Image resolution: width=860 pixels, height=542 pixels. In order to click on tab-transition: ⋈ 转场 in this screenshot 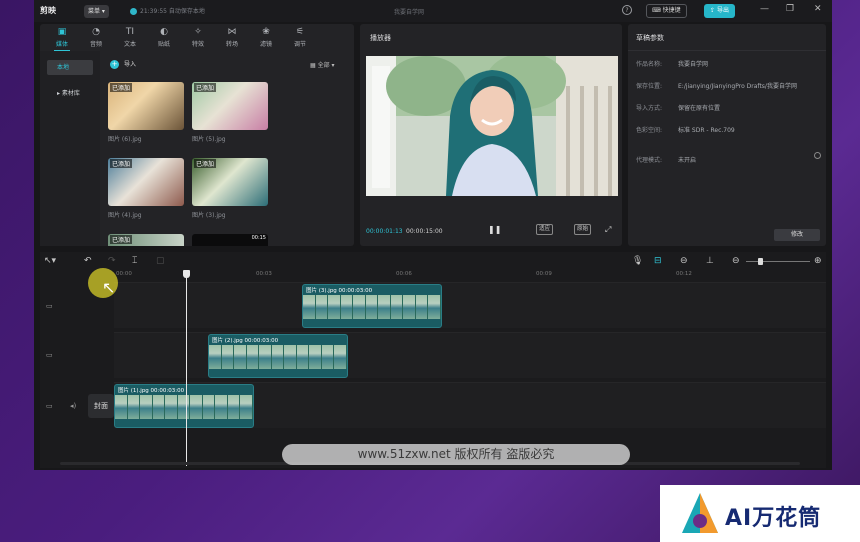, I will do `click(232, 36)`.